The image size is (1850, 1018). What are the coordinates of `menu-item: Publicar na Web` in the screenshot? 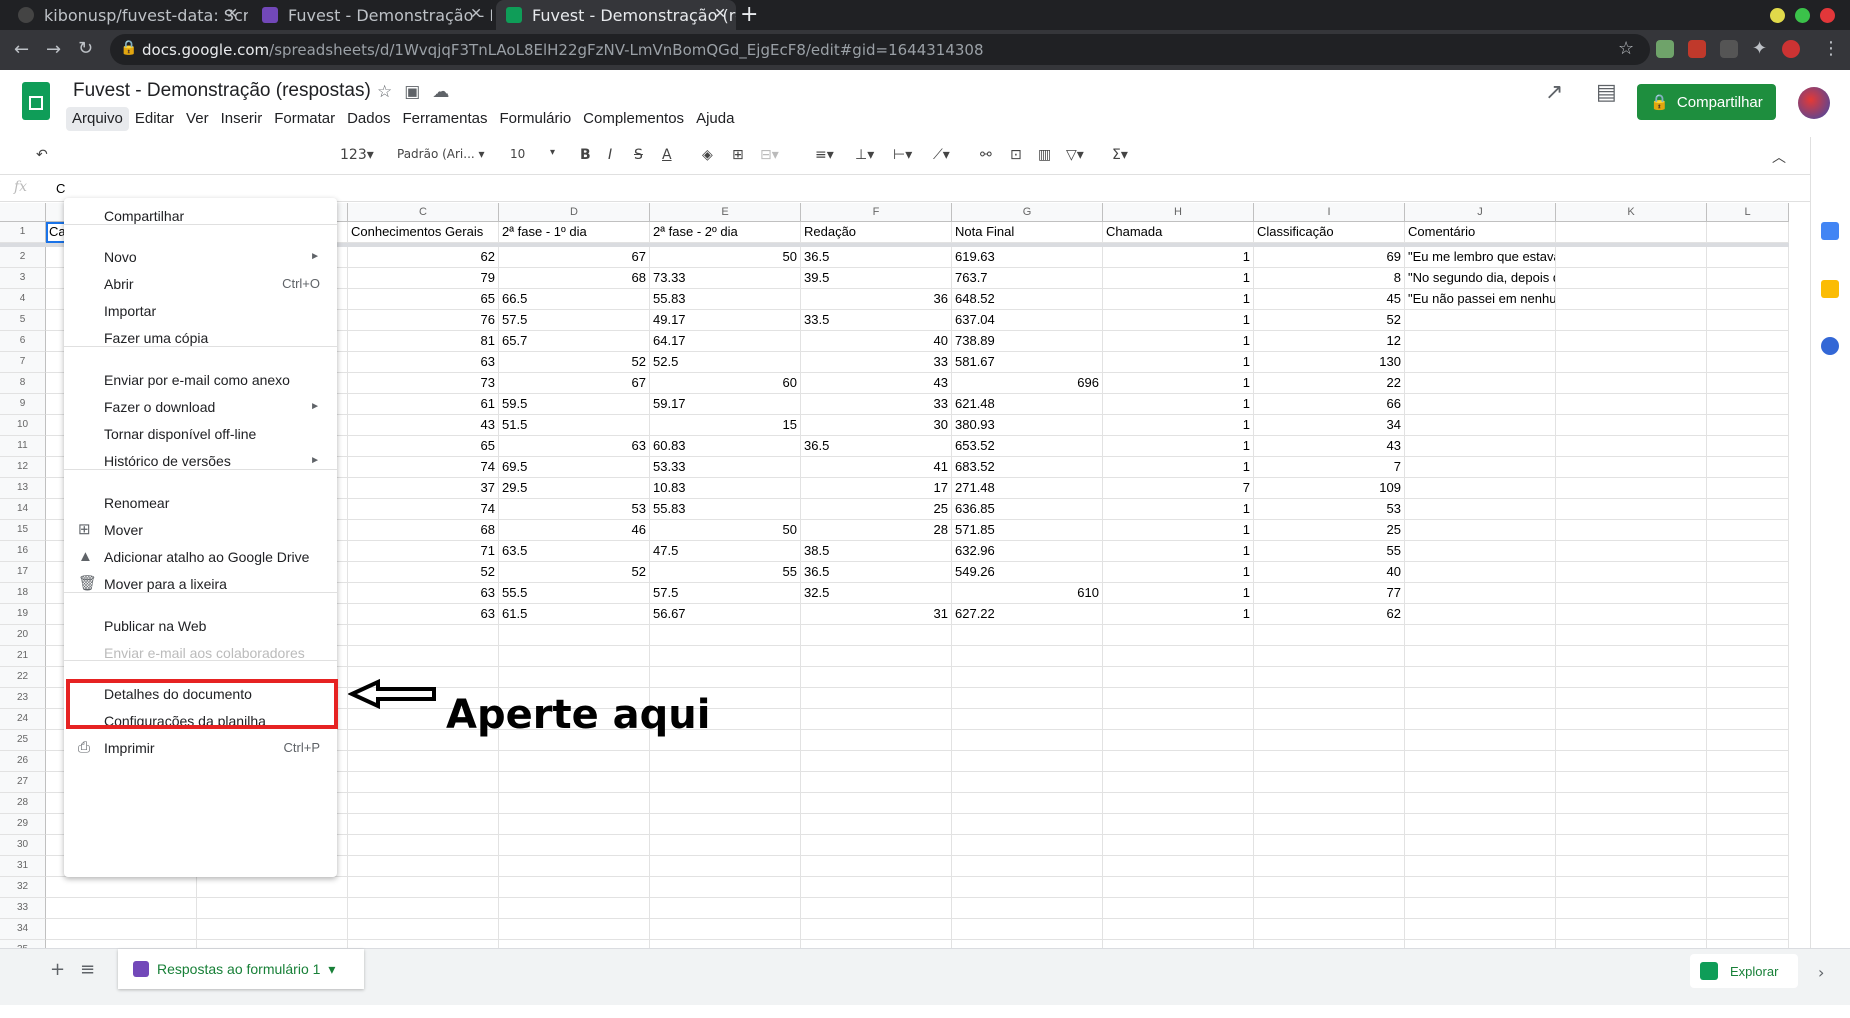 It's located at (200, 626).